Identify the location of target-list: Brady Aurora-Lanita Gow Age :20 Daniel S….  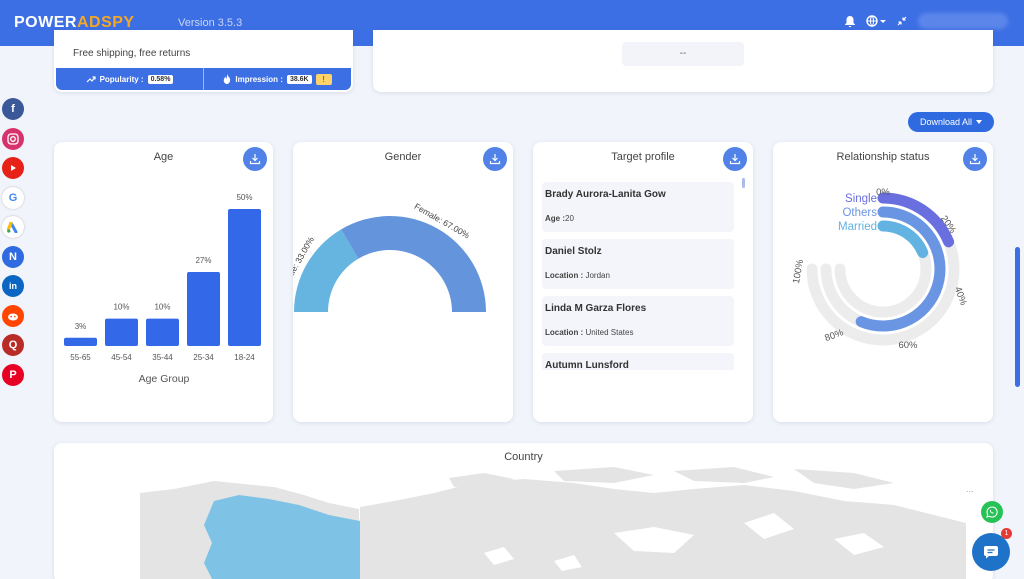
(638, 276).